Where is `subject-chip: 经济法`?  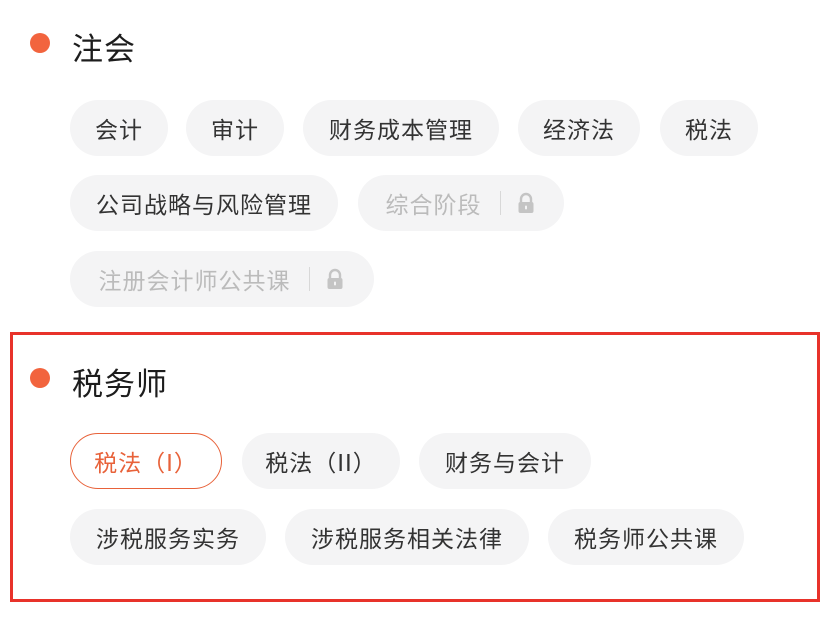 subject-chip: 经济法 is located at coordinates (579, 128).